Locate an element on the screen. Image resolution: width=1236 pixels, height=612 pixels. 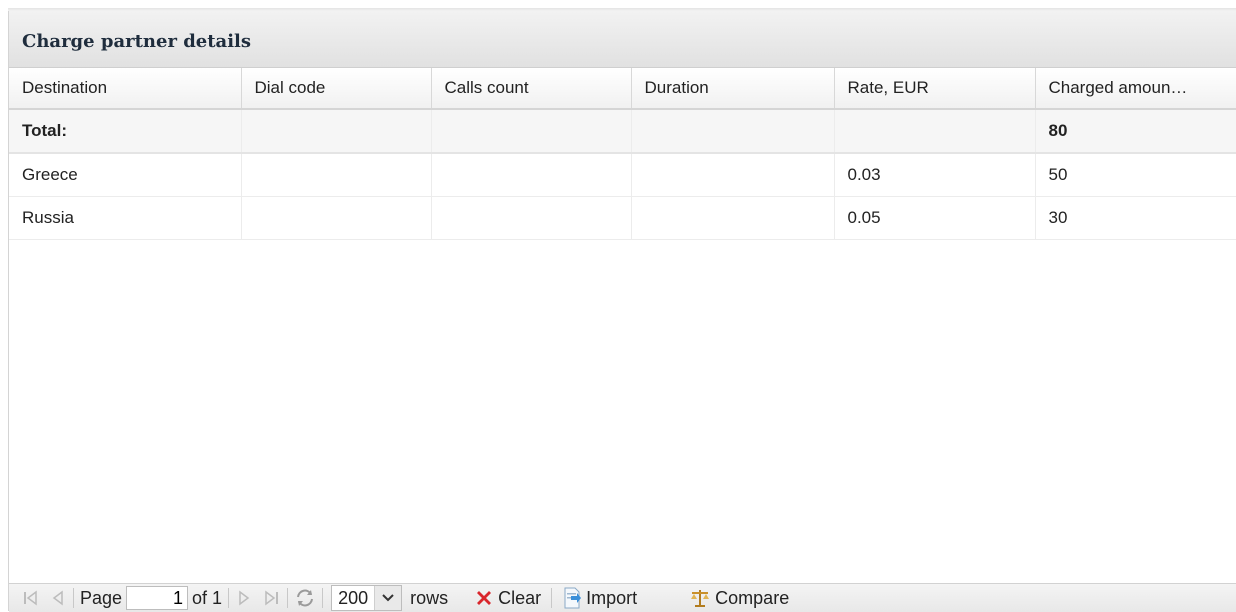
first-page-icon is located at coordinates (30, 598).